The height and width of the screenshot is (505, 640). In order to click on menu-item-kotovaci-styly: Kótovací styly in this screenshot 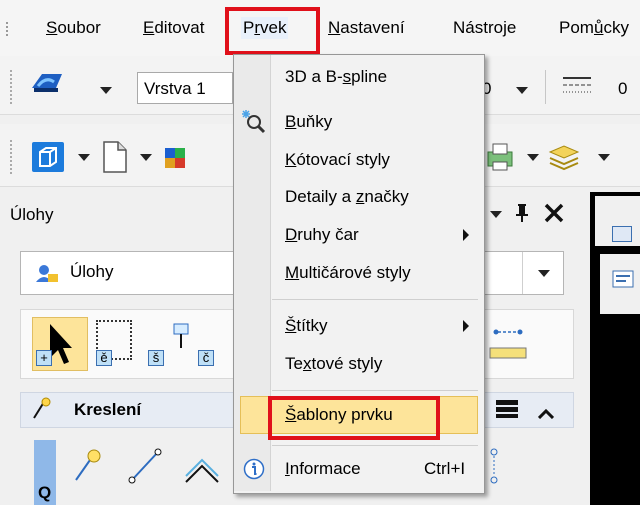, I will do `click(337, 160)`.